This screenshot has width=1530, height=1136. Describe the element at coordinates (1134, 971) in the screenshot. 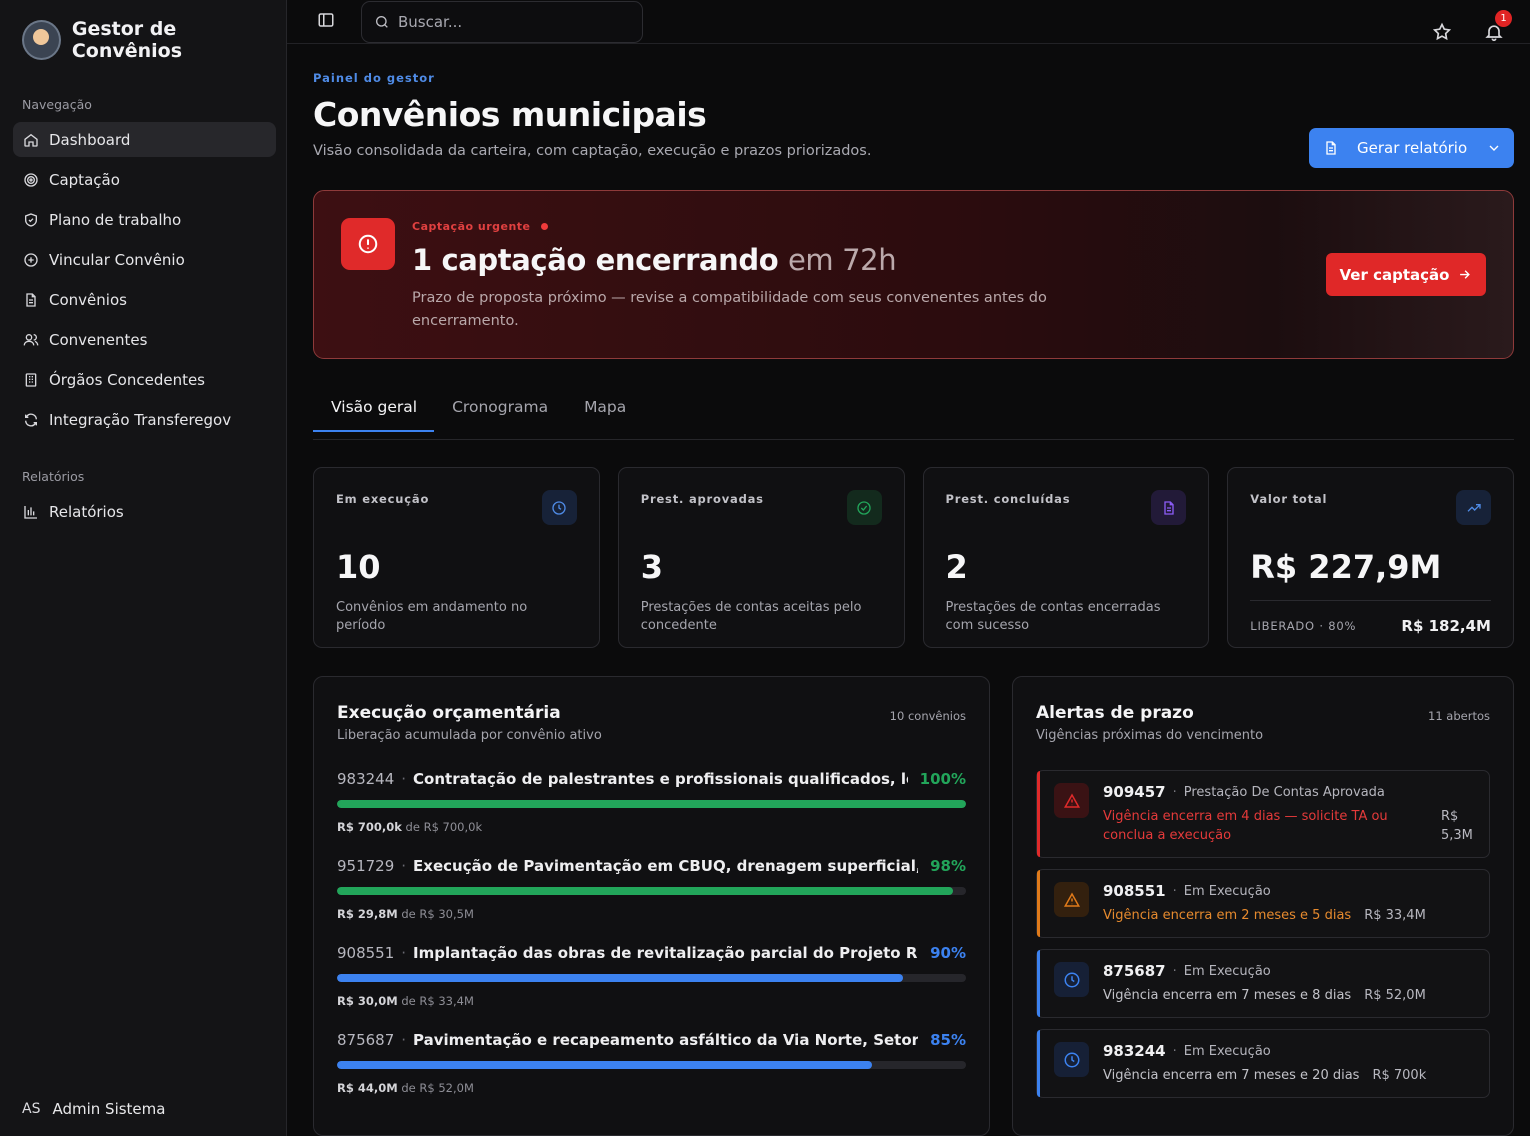

I see `agreement-code: 875687` at that location.